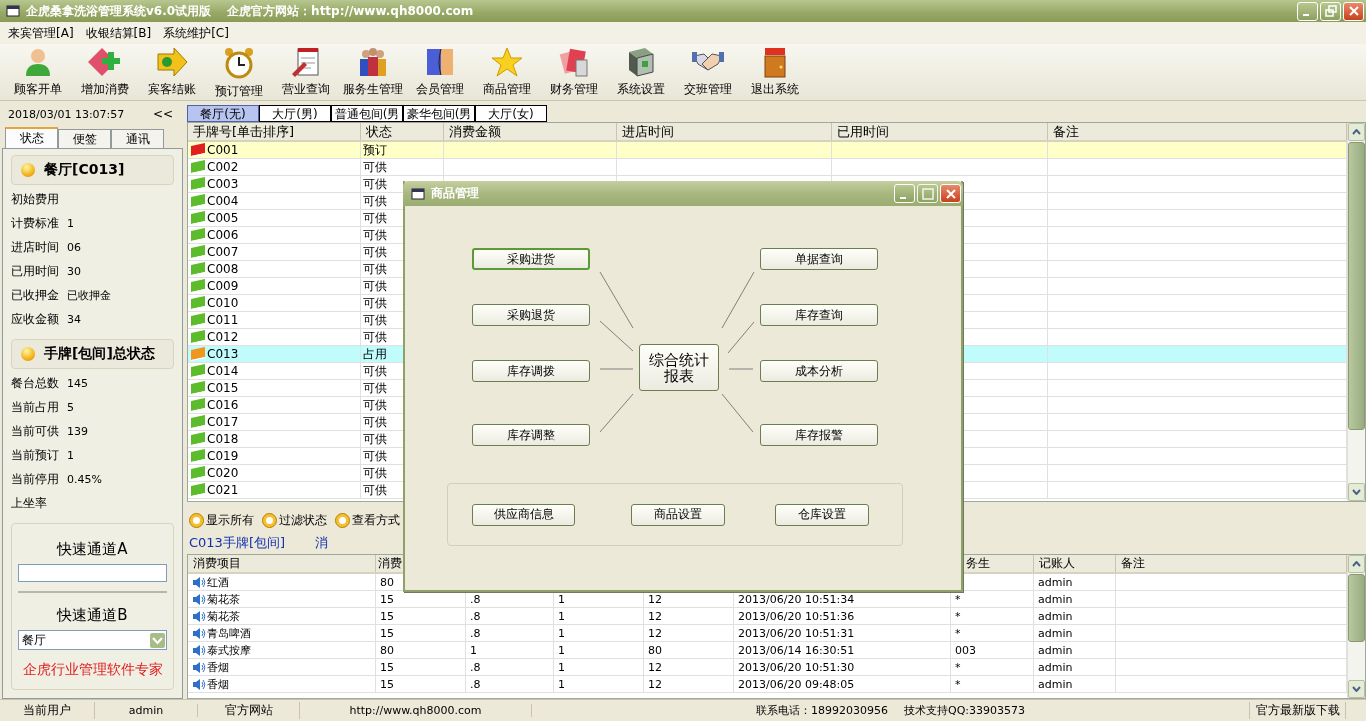  What do you see at coordinates (29, 503) in the screenshot?
I see `field-label: 上坐率` at bounding box center [29, 503].